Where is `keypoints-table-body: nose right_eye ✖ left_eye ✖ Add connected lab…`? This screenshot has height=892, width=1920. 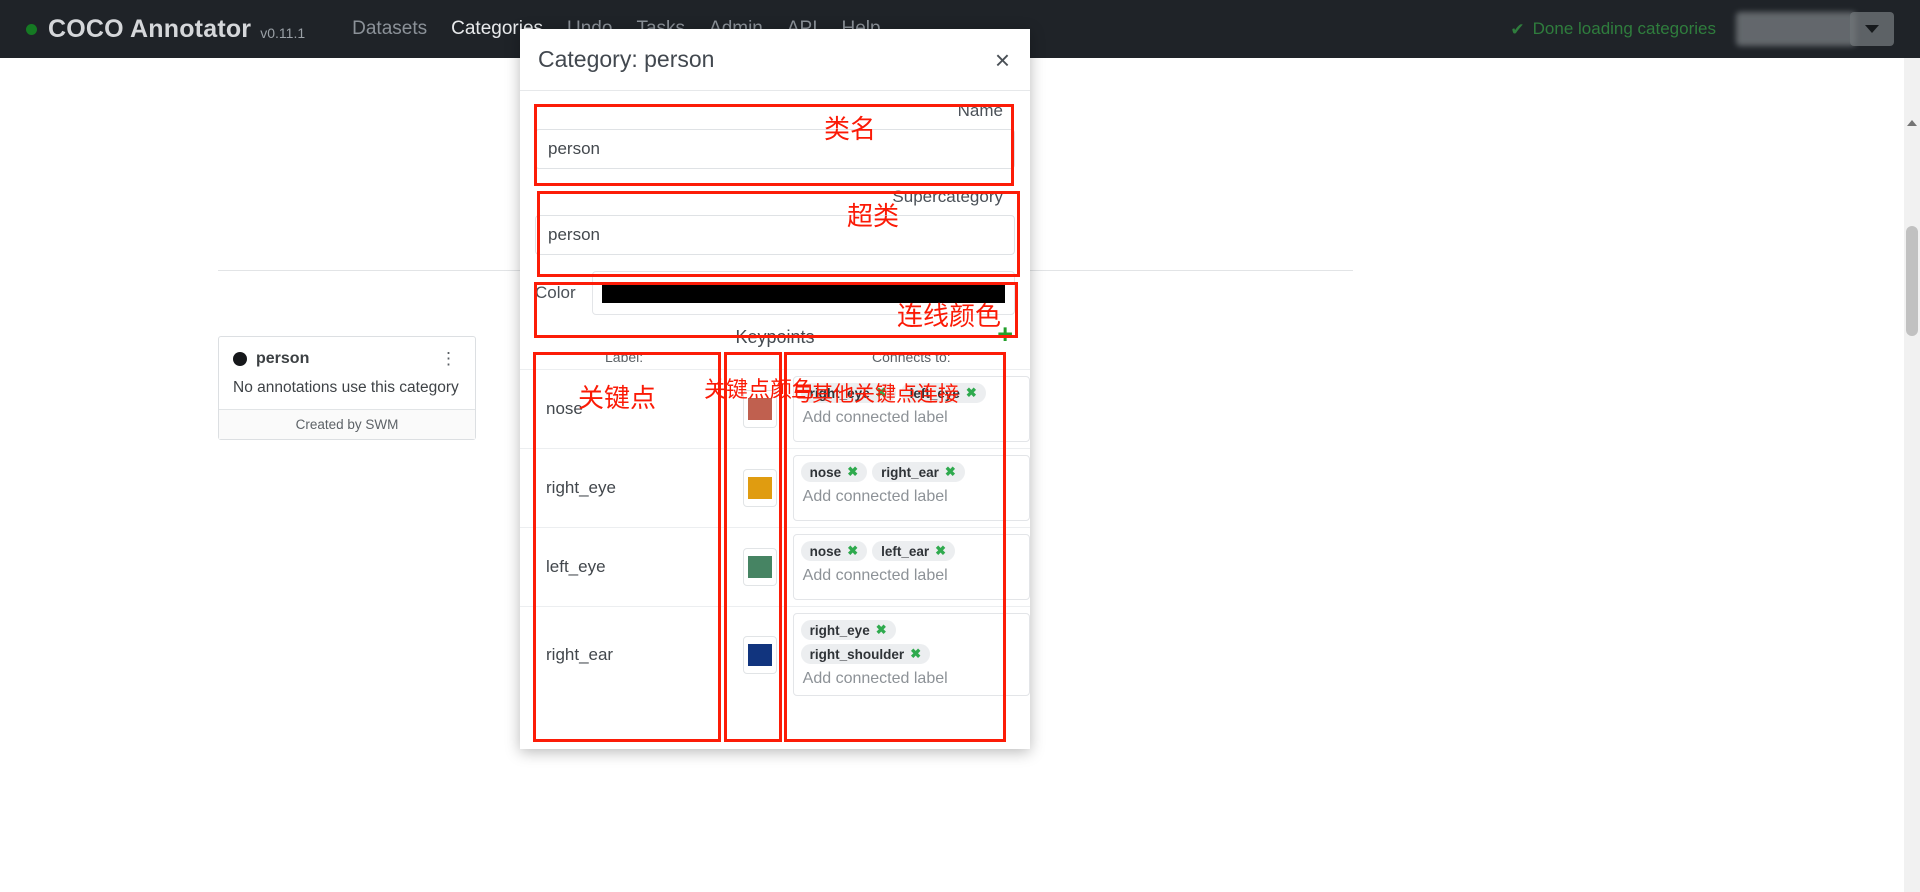 keypoints-table-body: nose right_eye ✖ left_eye ✖ Add connected lab… is located at coordinates (775, 535).